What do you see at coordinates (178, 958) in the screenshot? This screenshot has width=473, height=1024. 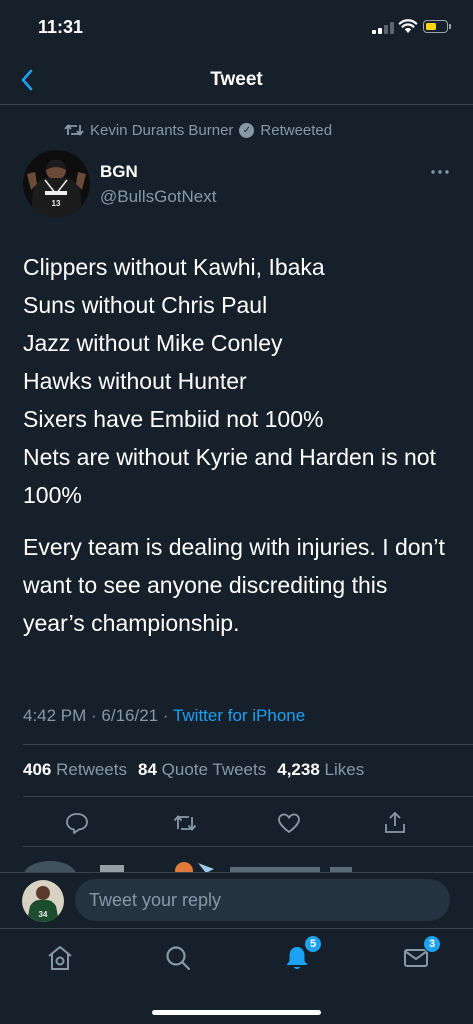 I see `search-icon` at bounding box center [178, 958].